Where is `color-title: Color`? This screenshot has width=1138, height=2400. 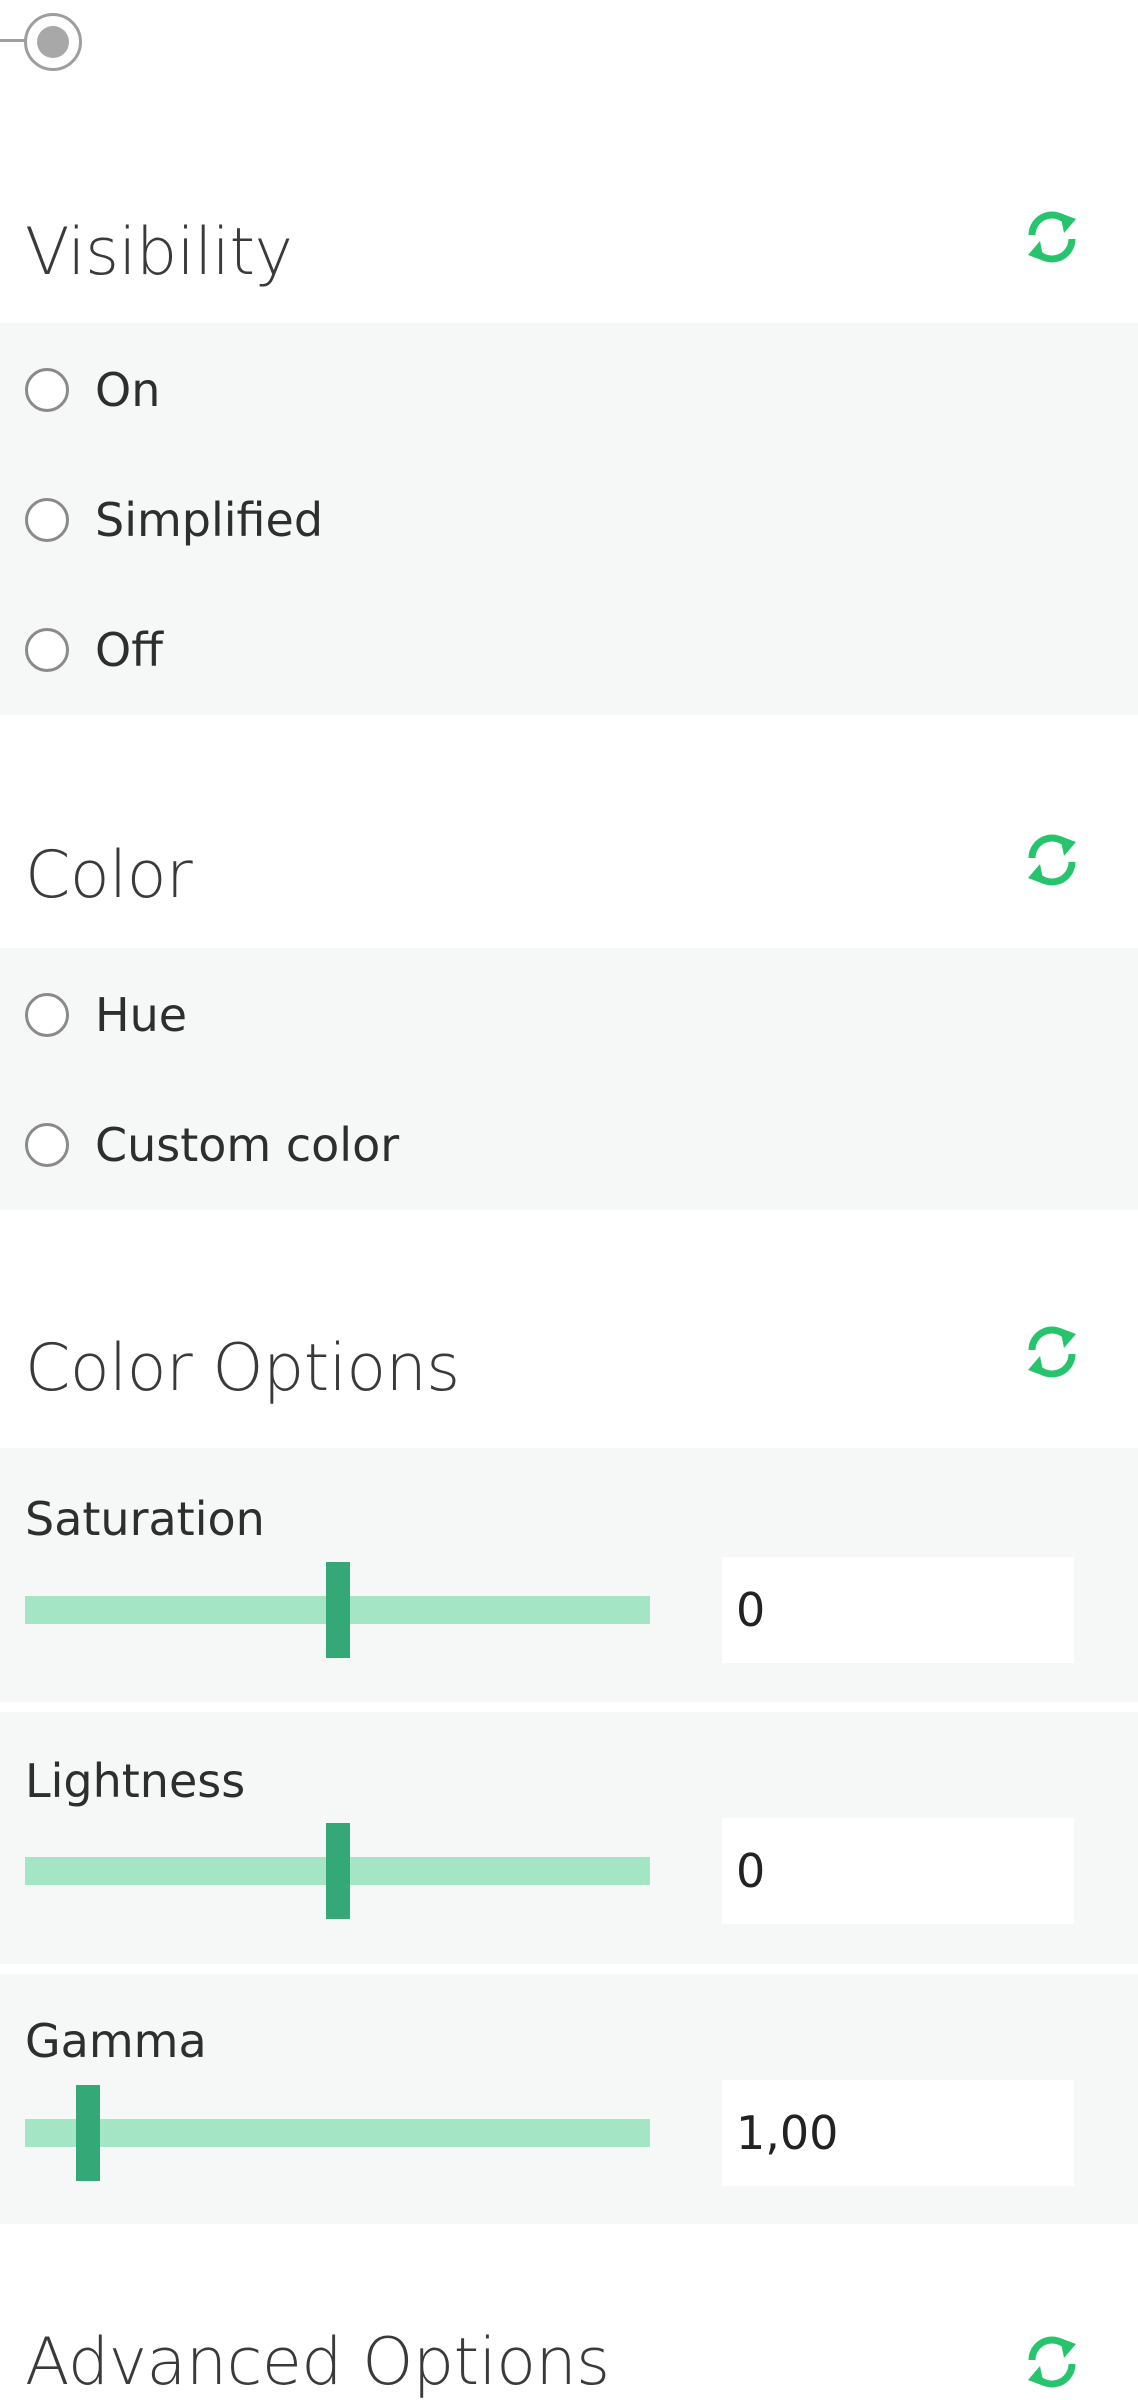 color-title: Color is located at coordinates (109, 875).